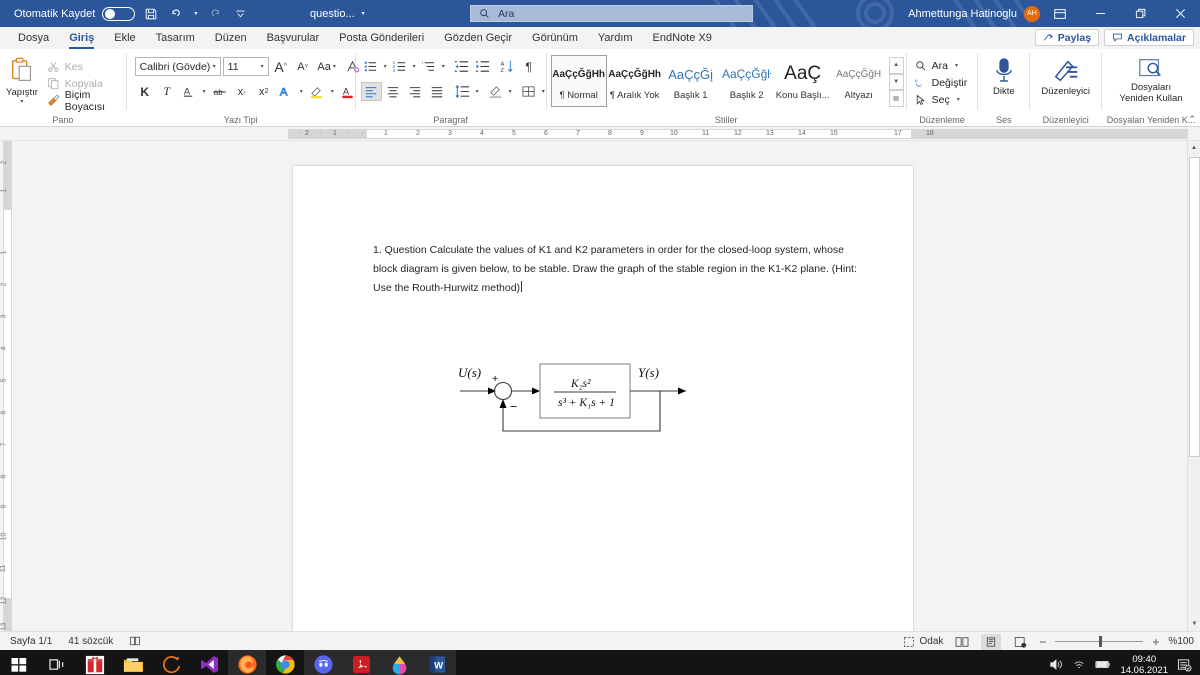  I want to click on volume-icon, so click(1056, 664).